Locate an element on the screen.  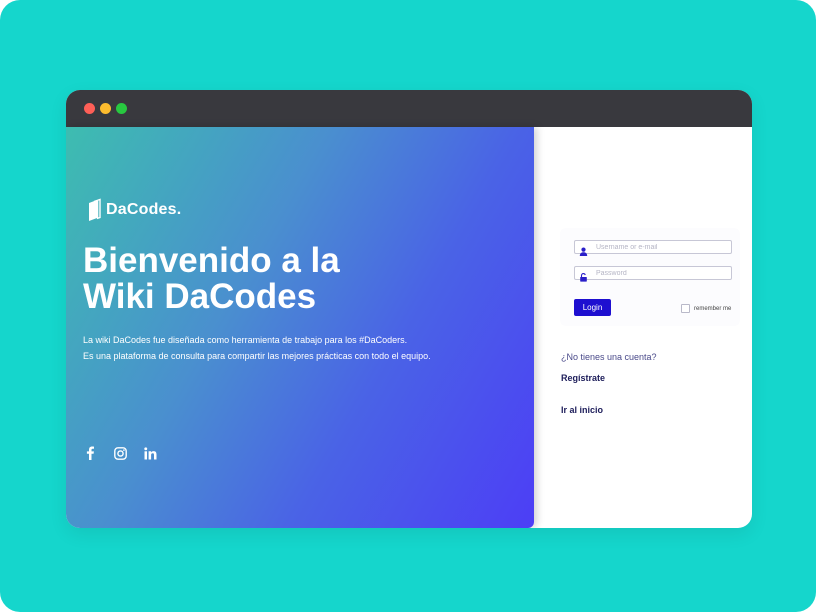
remember-me: remember me is located at coordinates (706, 308).